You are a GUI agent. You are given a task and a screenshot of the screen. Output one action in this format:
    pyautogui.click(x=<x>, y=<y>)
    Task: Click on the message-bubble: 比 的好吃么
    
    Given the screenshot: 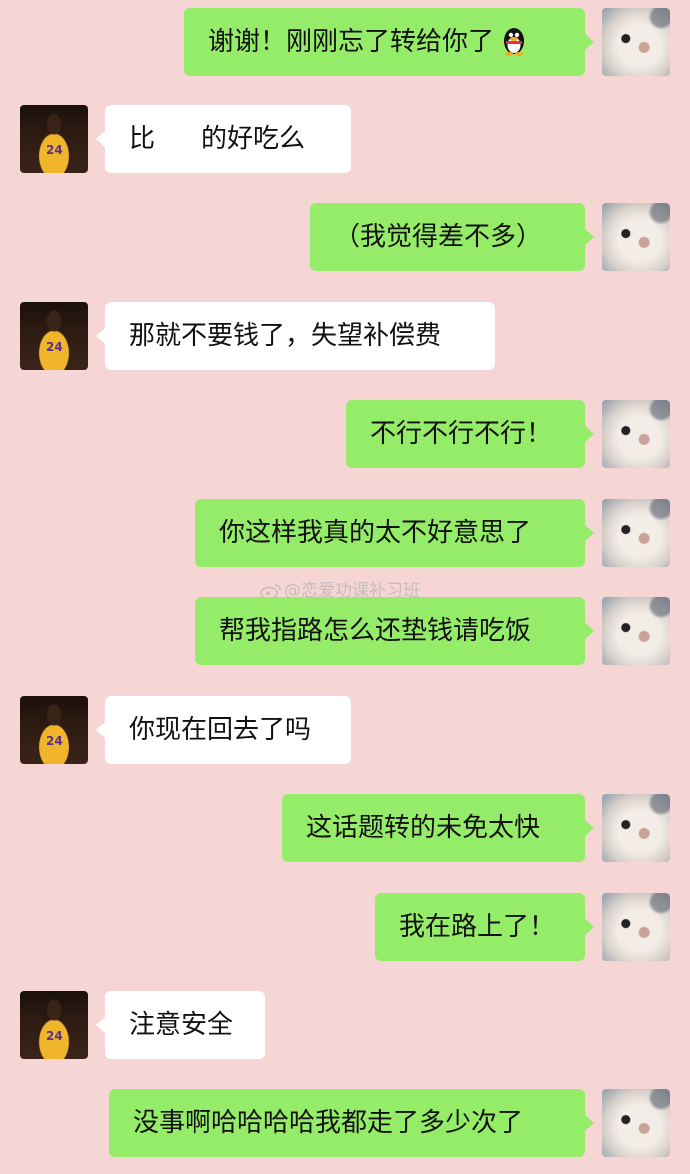 What is the action you would take?
    pyautogui.click(x=223, y=139)
    